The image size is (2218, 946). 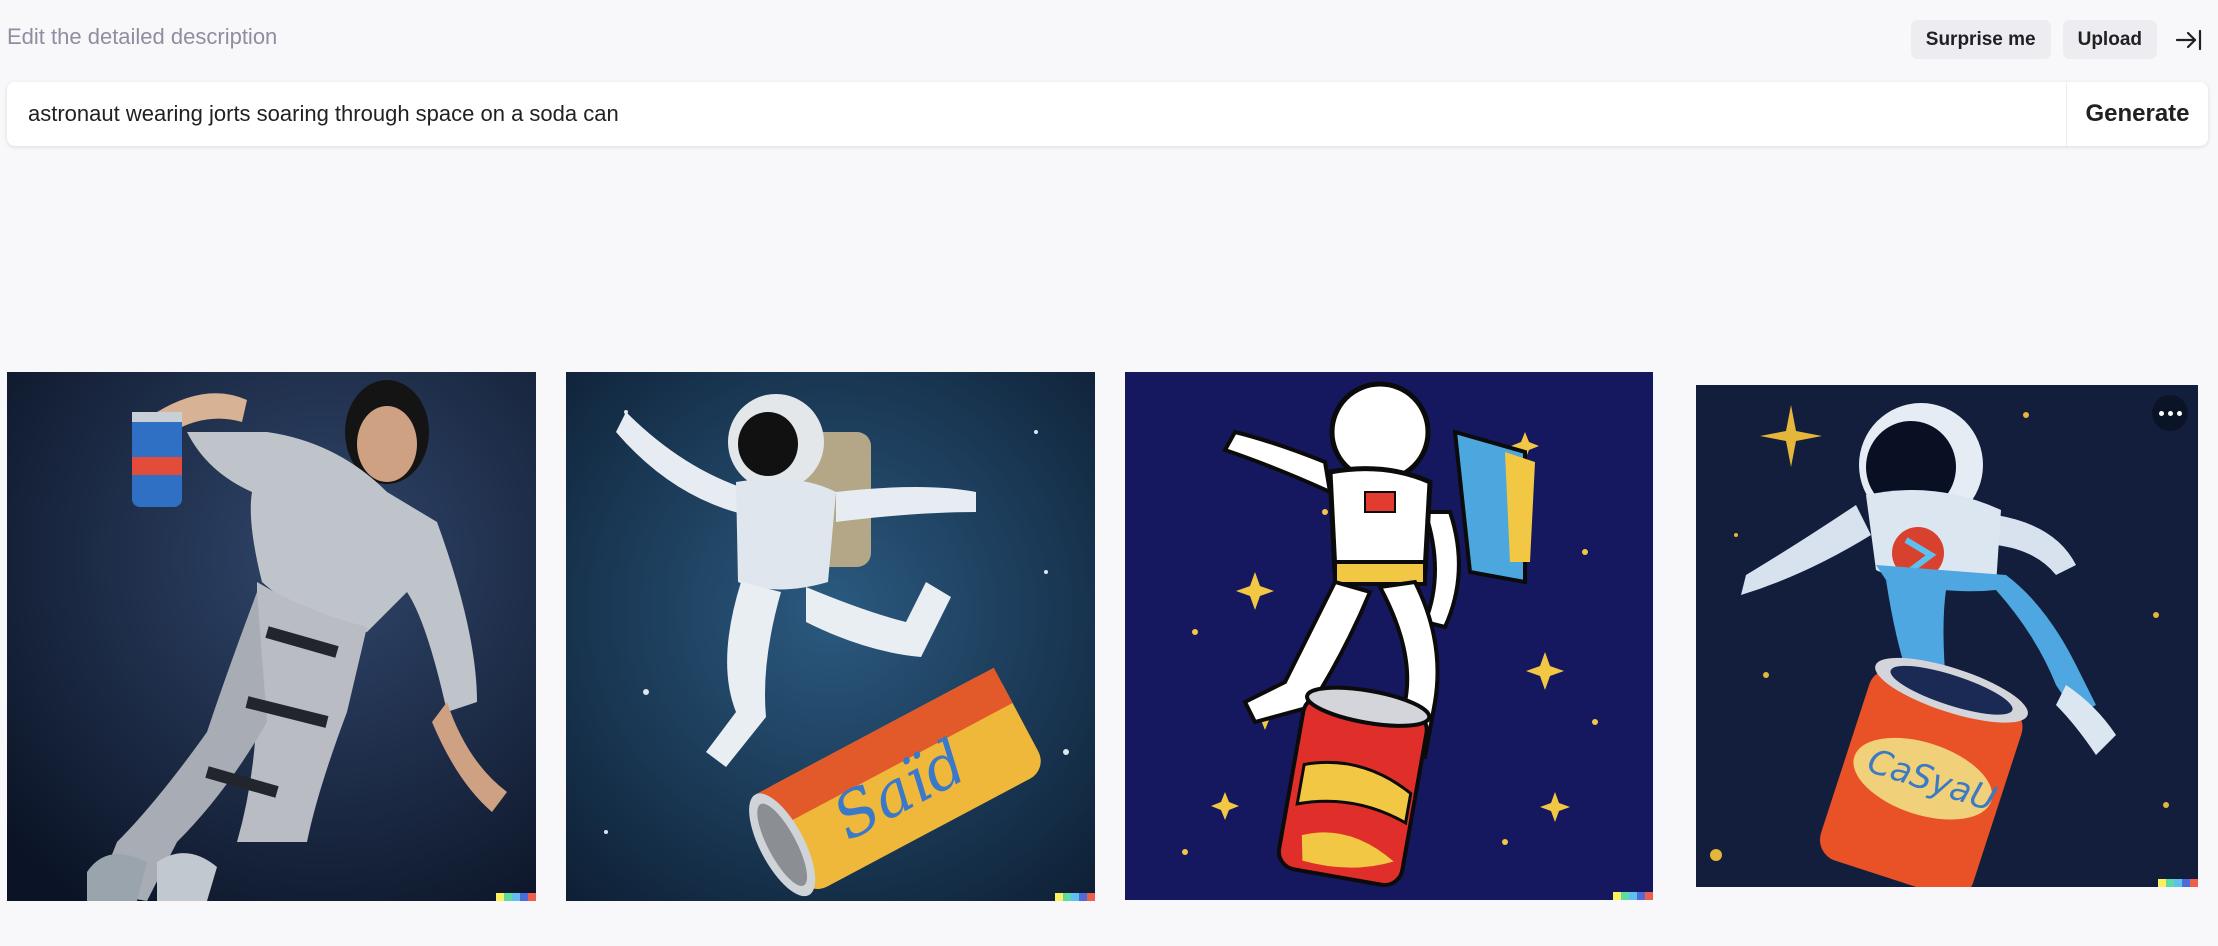 I want to click on collapse-button, so click(x=2188, y=39).